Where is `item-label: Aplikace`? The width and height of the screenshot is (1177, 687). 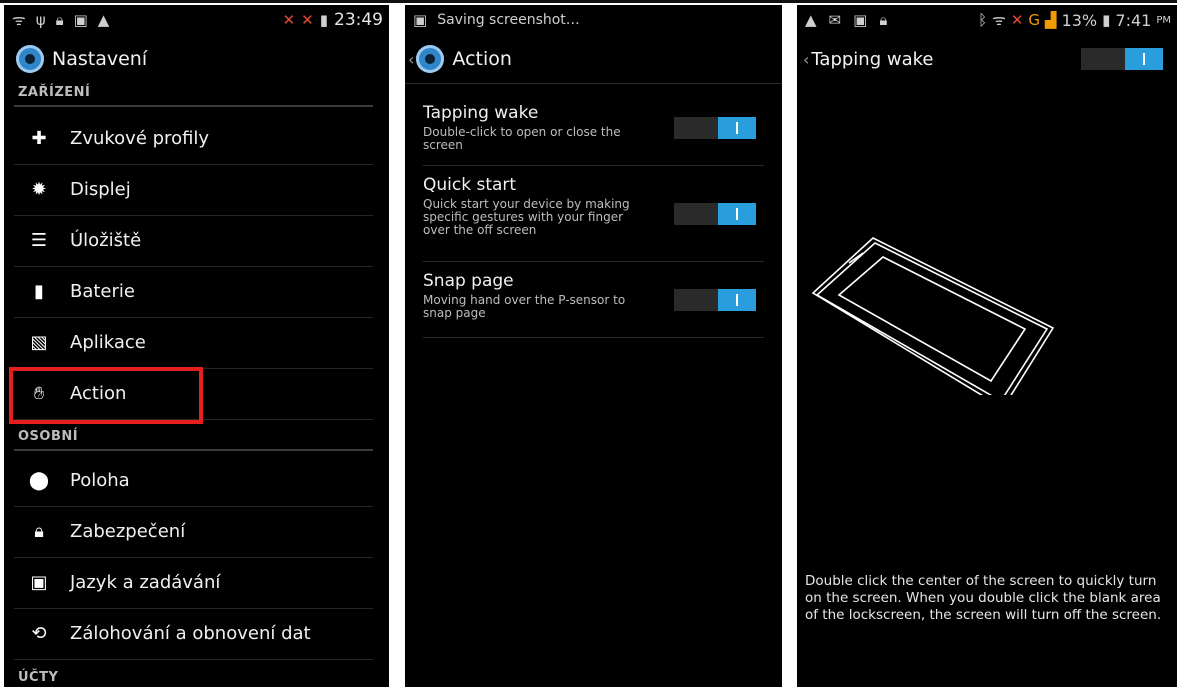
item-label: Aplikace is located at coordinates (108, 342).